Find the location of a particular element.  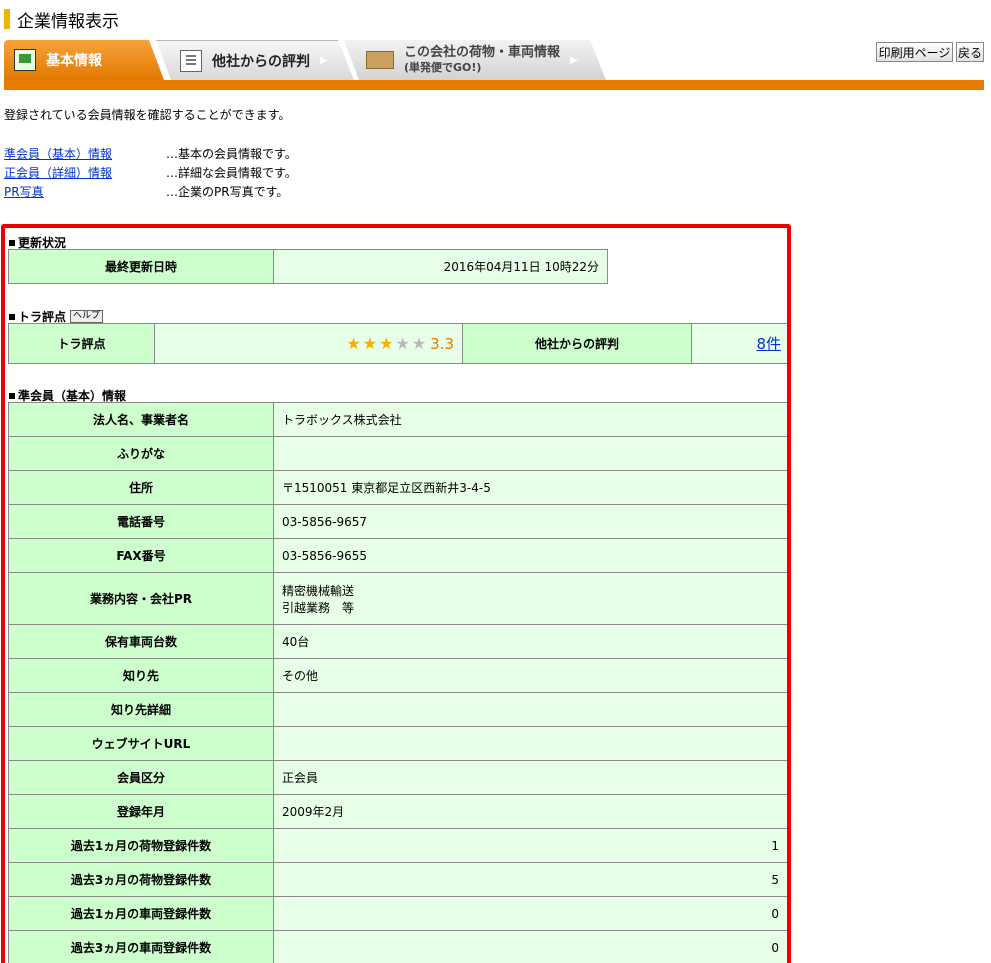

row-label: ウェブサイトURL is located at coordinates (141, 743).